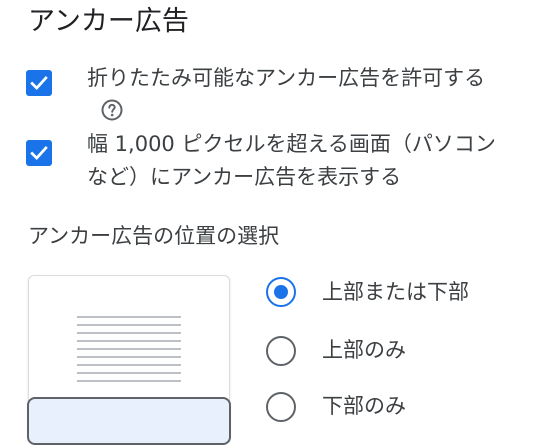  I want to click on section-title: アンカー広告, so click(108, 21).